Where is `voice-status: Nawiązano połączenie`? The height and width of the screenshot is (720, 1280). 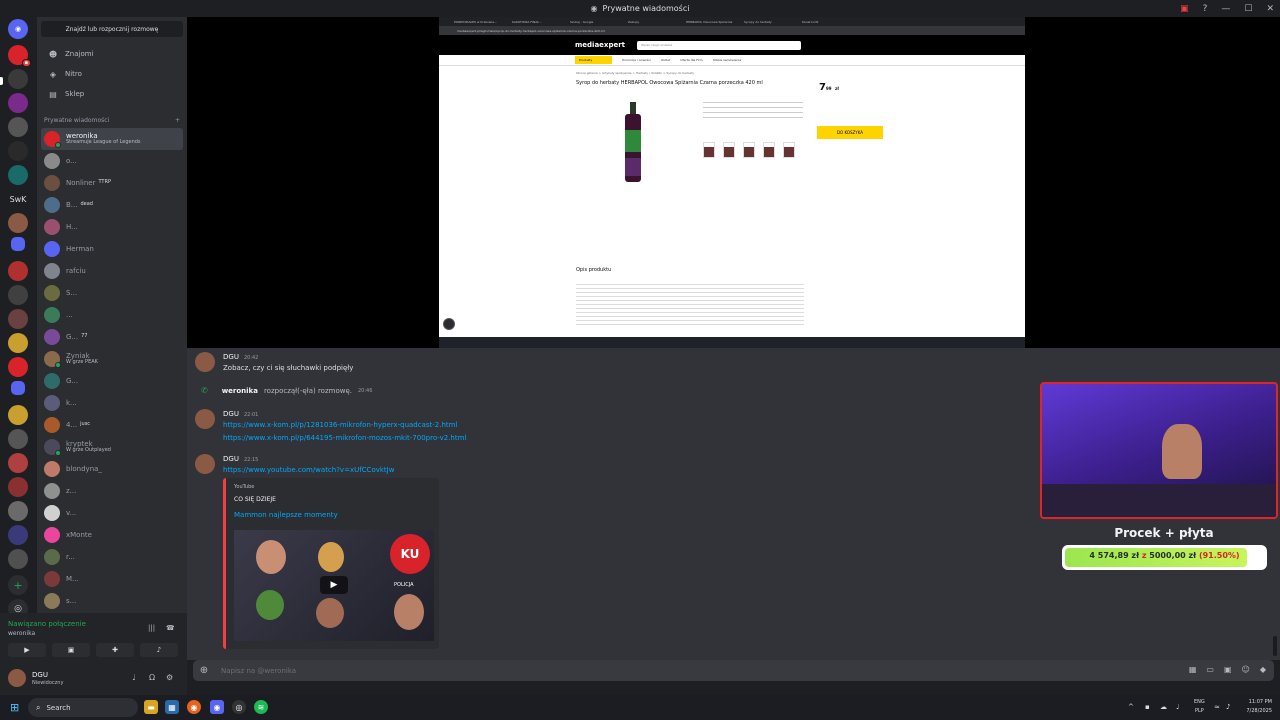 voice-status: Nawiązano połączenie is located at coordinates (47, 624).